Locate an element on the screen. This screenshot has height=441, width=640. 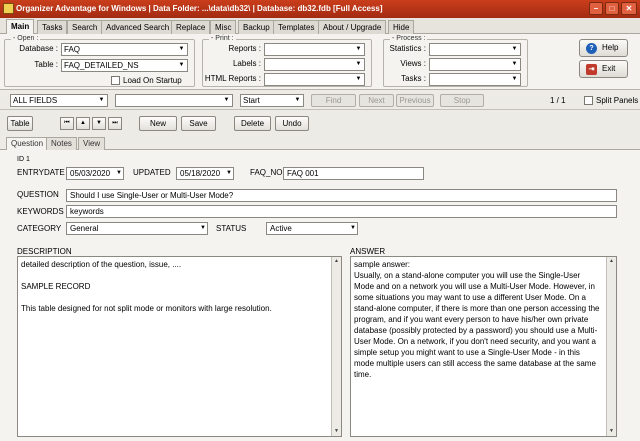
search-input: ▼ is located at coordinates (174, 100).